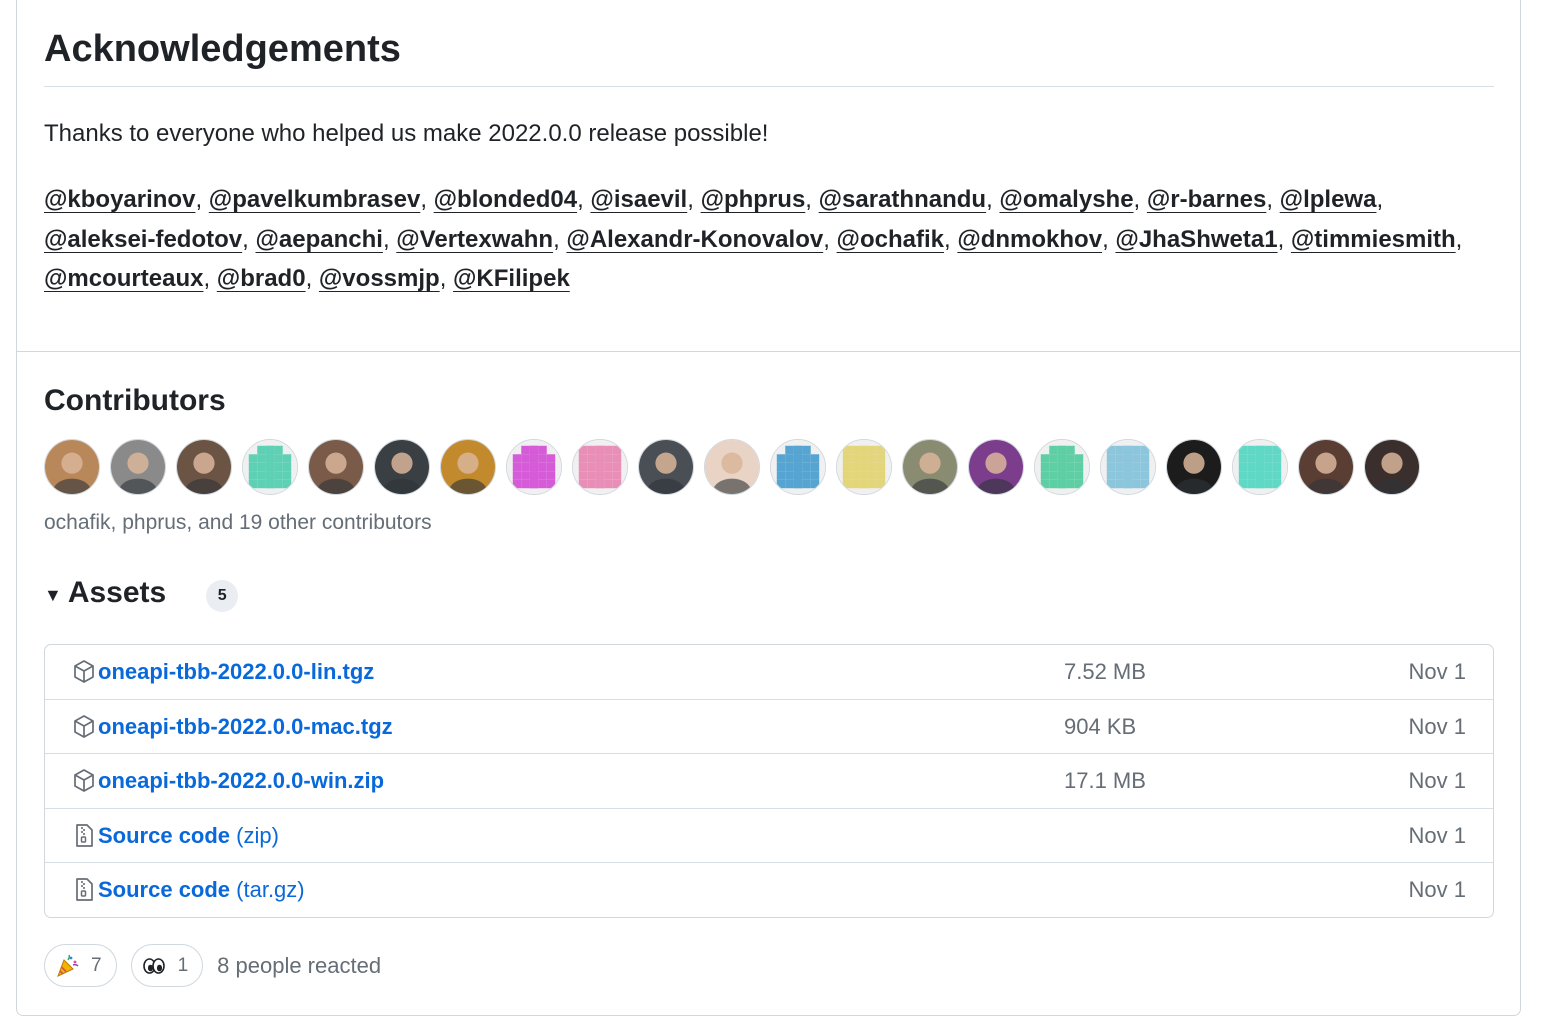 This screenshot has height=1020, width=1568. Describe the element at coordinates (96, 965) in the screenshot. I see `reaction-count: 7` at that location.